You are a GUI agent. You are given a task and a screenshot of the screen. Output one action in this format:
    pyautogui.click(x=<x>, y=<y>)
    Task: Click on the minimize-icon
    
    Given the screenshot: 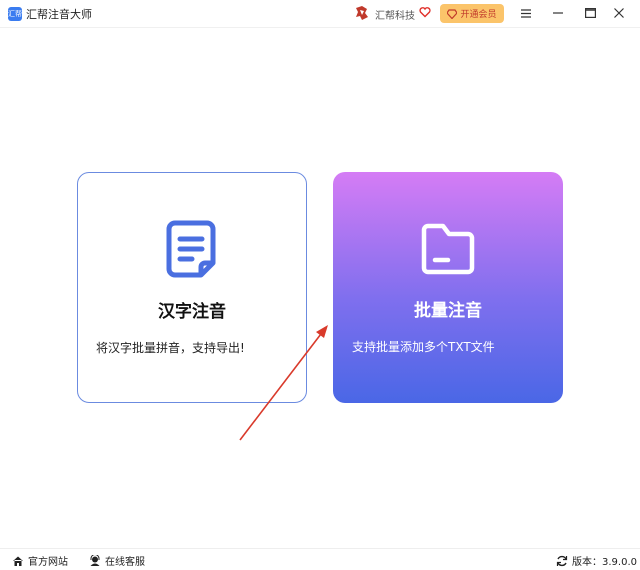 What is the action you would take?
    pyautogui.click(x=558, y=13)
    